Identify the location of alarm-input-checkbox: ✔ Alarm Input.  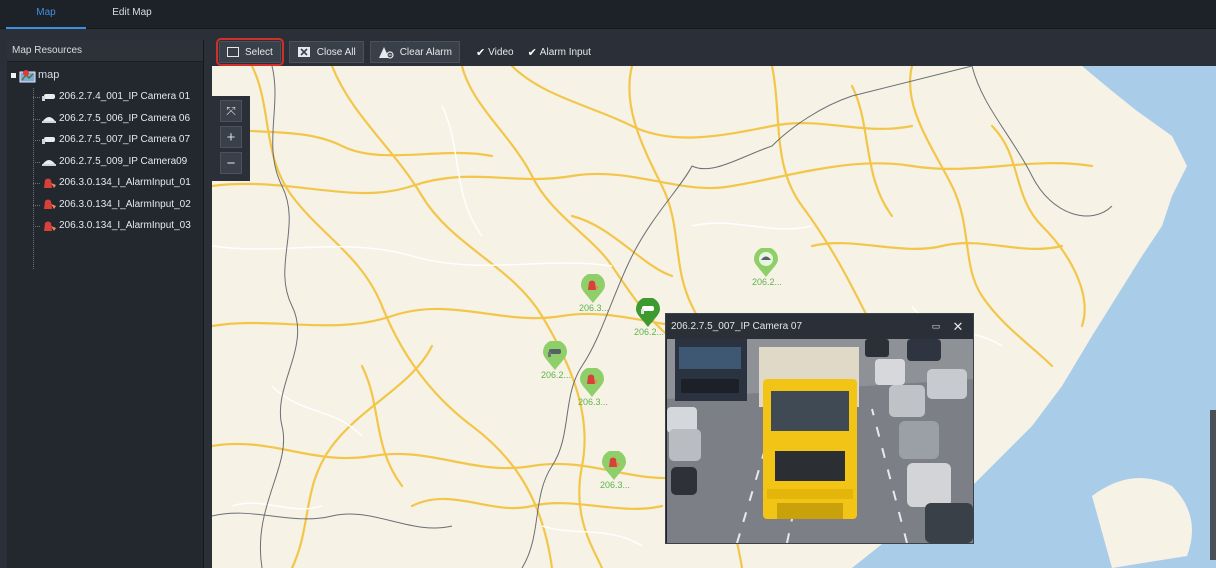
(559, 52).